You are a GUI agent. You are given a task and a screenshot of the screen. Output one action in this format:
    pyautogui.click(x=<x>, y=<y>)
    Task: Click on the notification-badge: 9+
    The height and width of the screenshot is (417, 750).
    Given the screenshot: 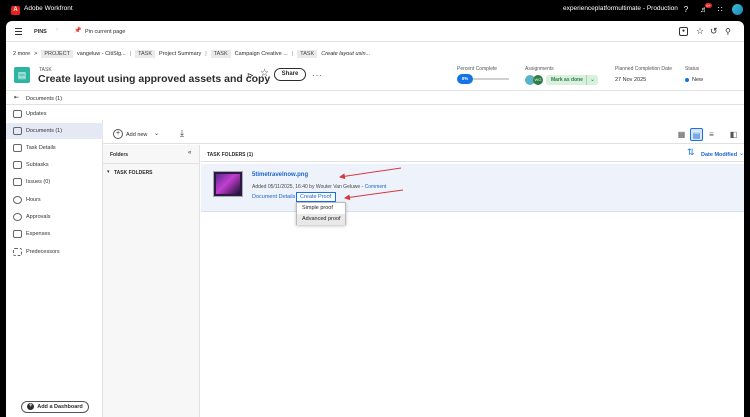 What is the action you would take?
    pyautogui.click(x=708, y=5)
    